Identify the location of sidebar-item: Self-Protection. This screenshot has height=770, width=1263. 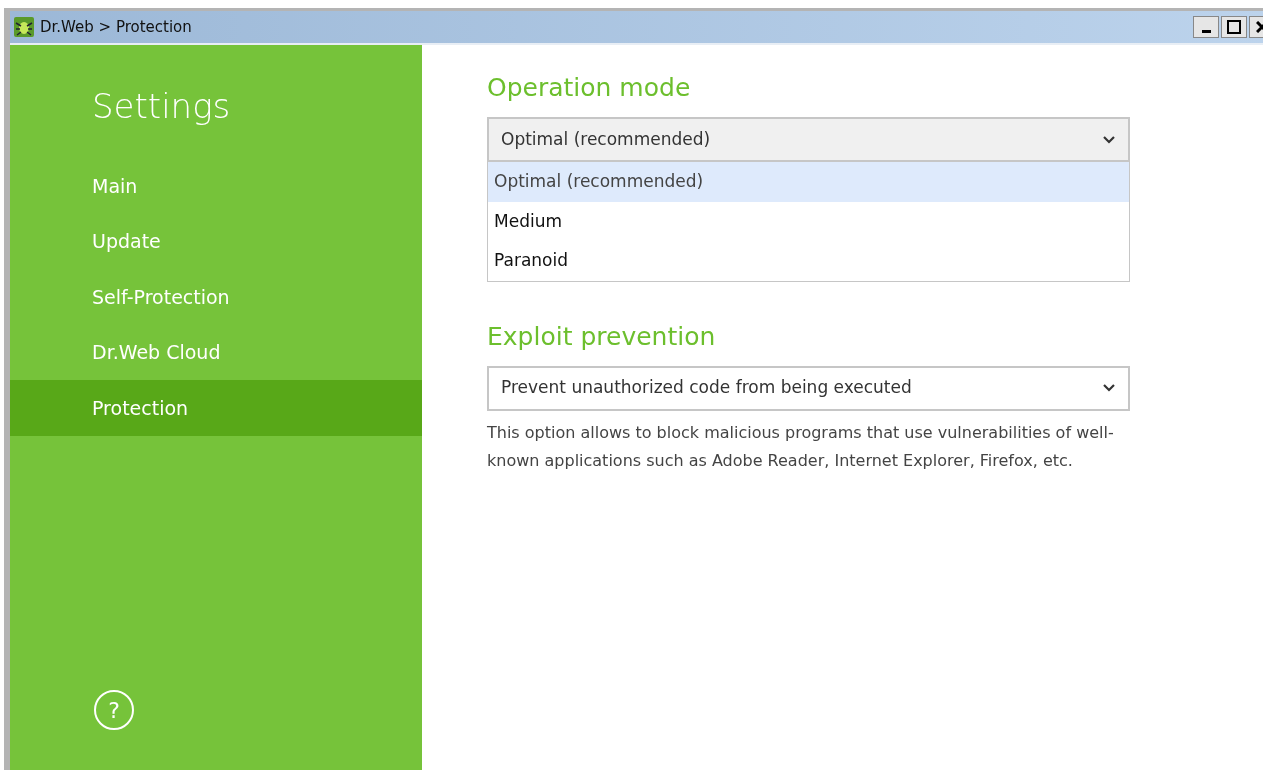
(216, 297).